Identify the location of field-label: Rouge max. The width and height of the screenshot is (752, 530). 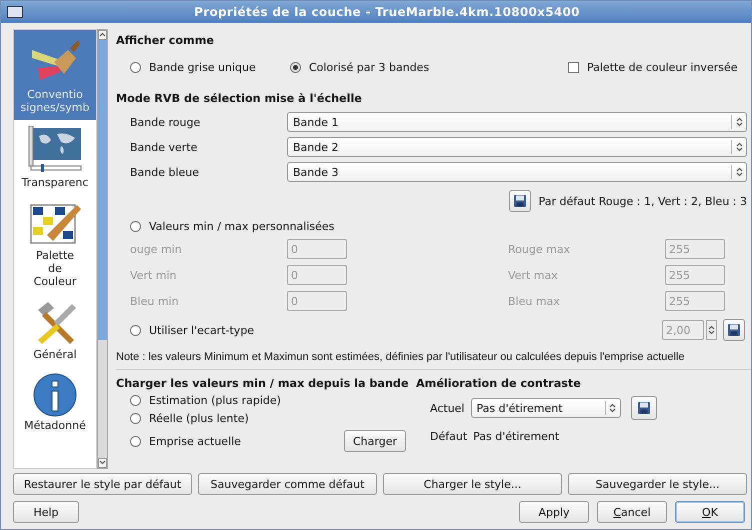
(540, 249).